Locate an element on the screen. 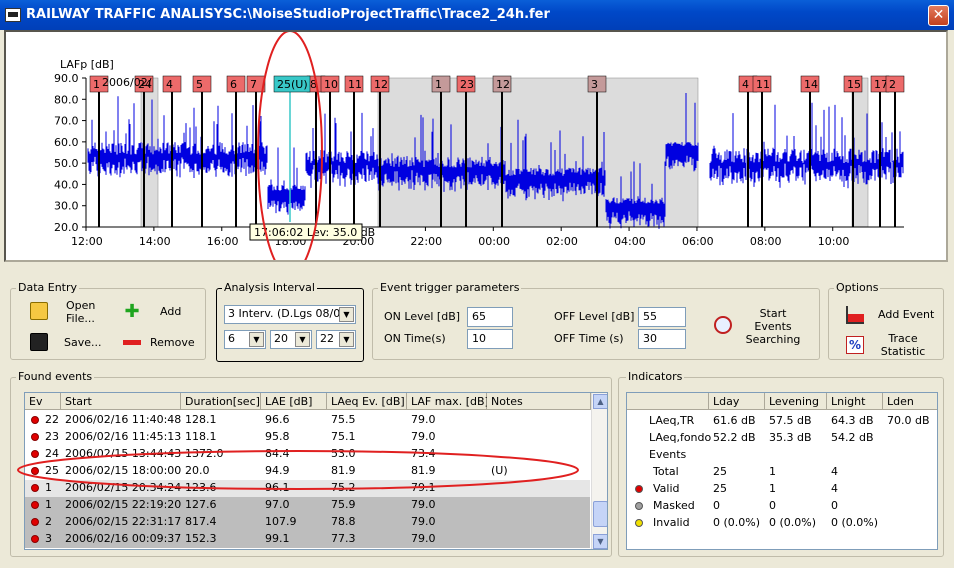 Image resolution: width=954 pixels, height=568 pixels. chart-date-fragment: 2006/02/ is located at coordinates (127, 82).